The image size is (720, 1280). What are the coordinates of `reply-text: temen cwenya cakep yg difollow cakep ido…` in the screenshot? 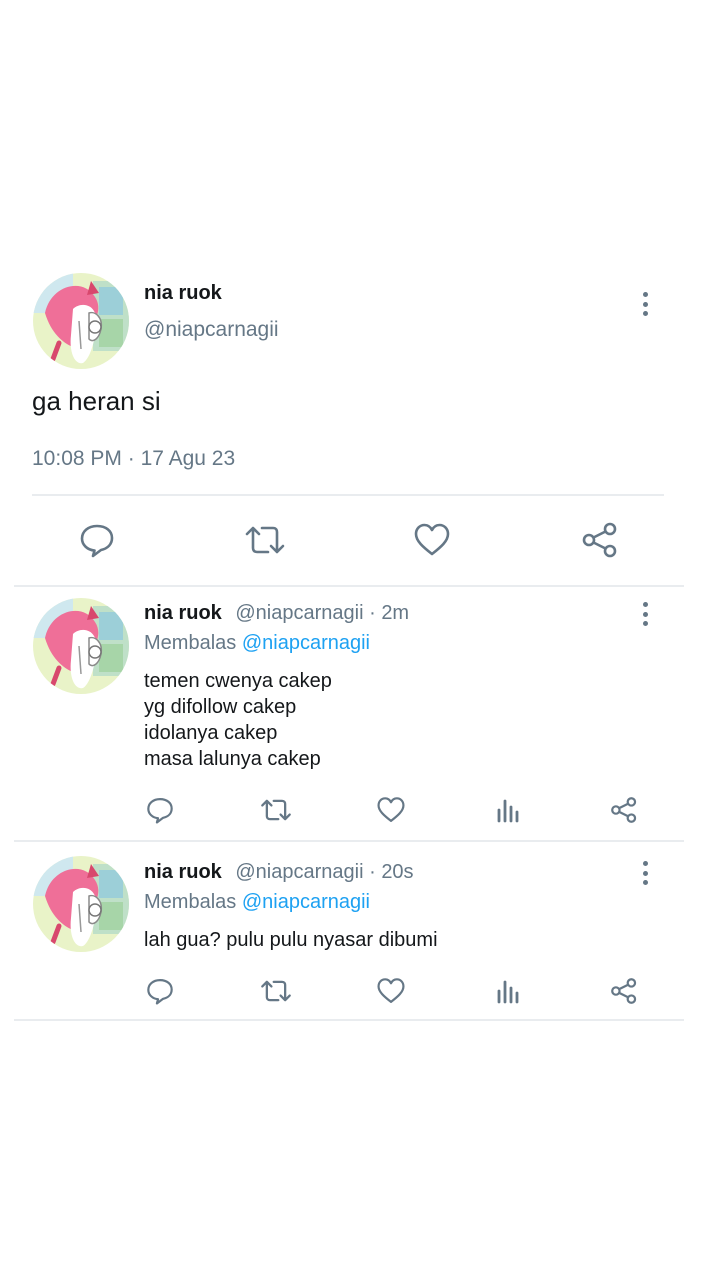 It's located at (238, 720).